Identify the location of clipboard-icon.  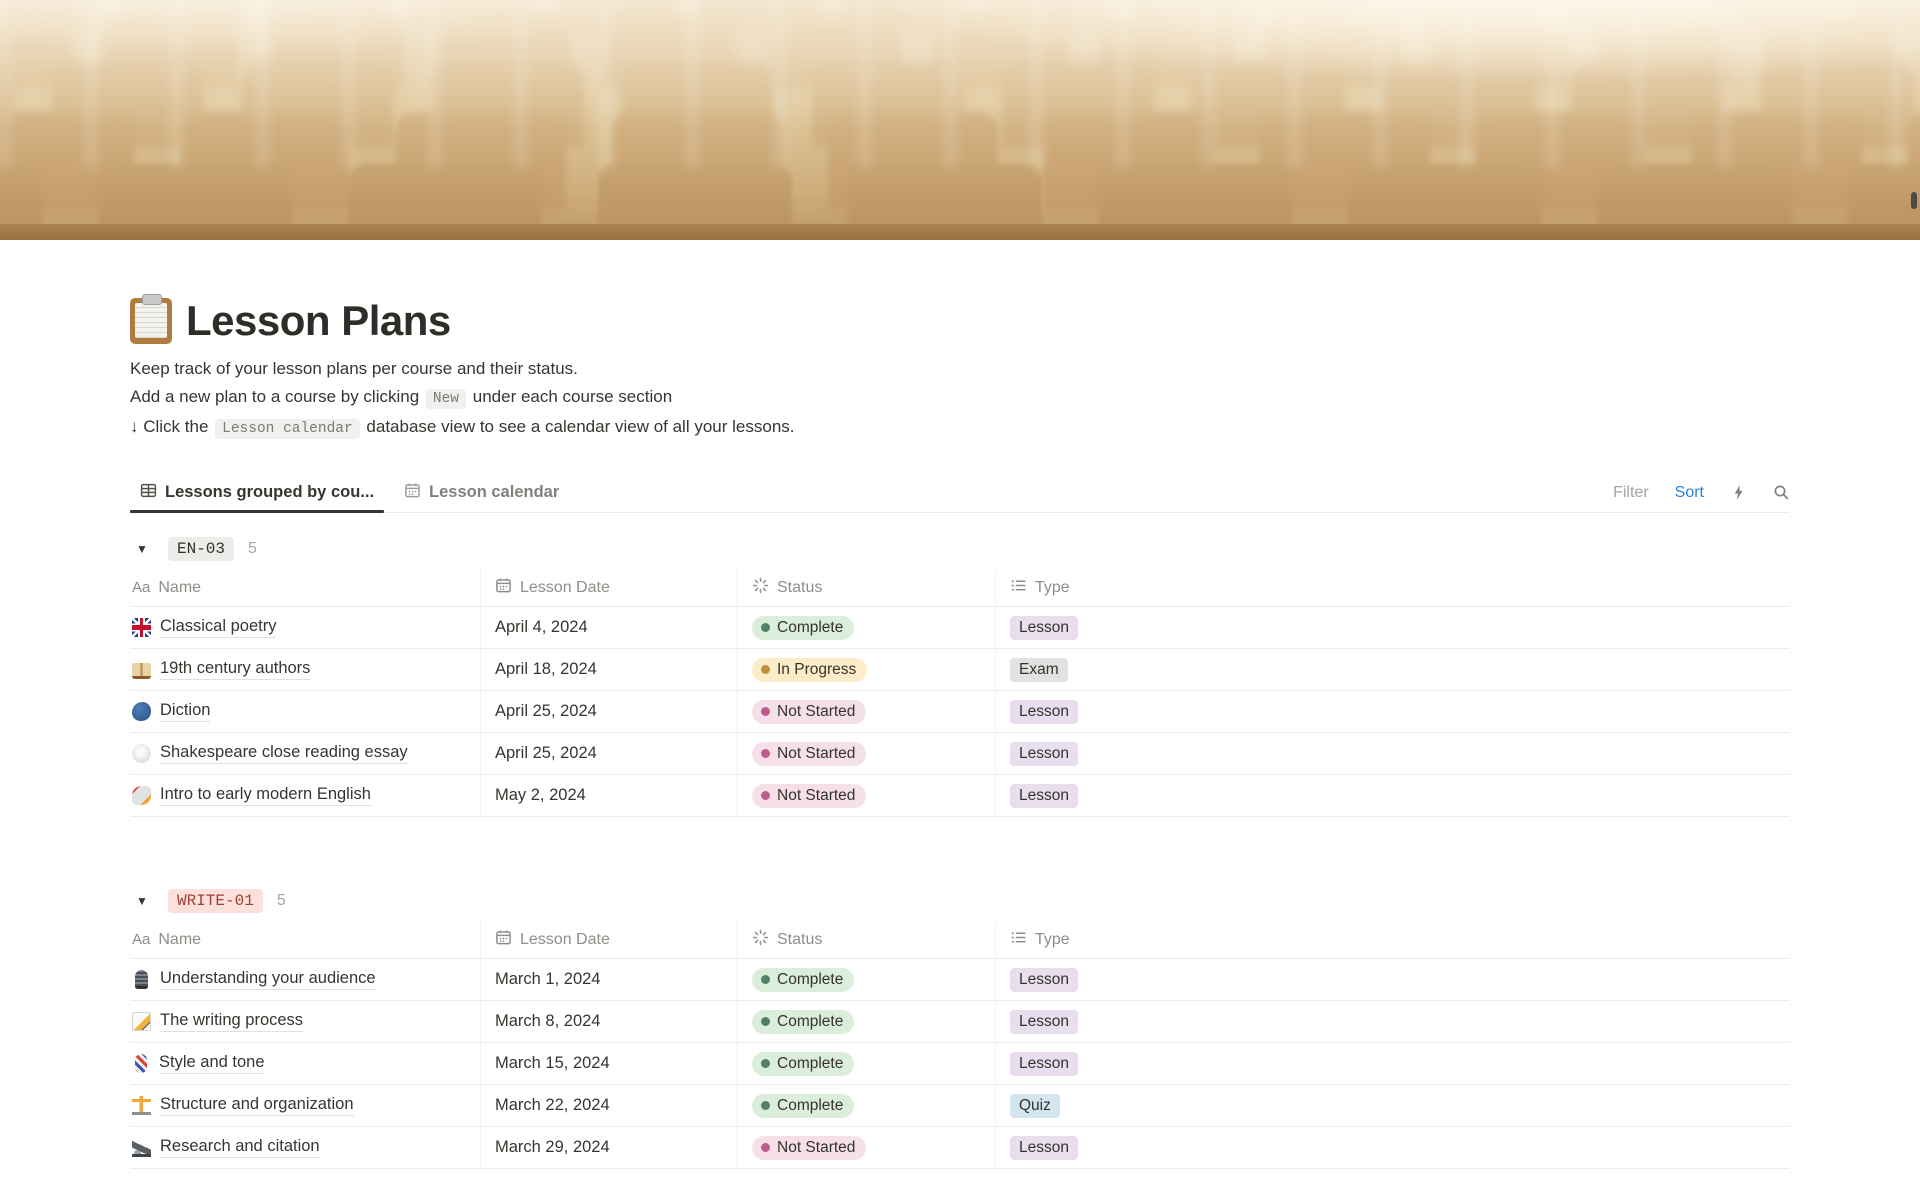
(151, 319).